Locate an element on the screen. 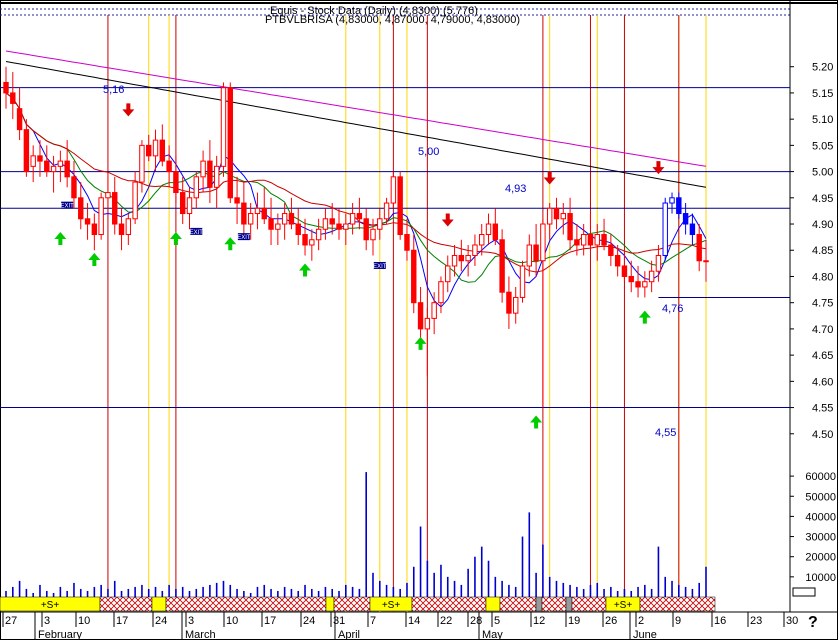 Image resolution: width=838 pixels, height=640 pixels. level-label: 4,76 is located at coordinates (672, 309).